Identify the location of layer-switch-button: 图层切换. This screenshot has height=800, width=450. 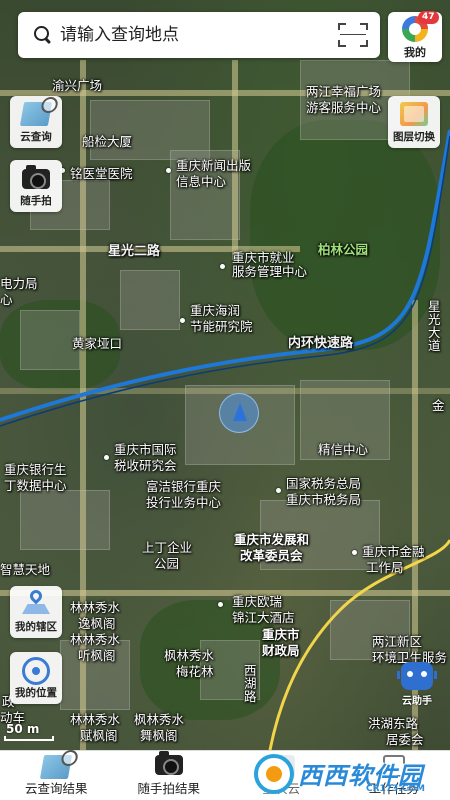
(414, 122).